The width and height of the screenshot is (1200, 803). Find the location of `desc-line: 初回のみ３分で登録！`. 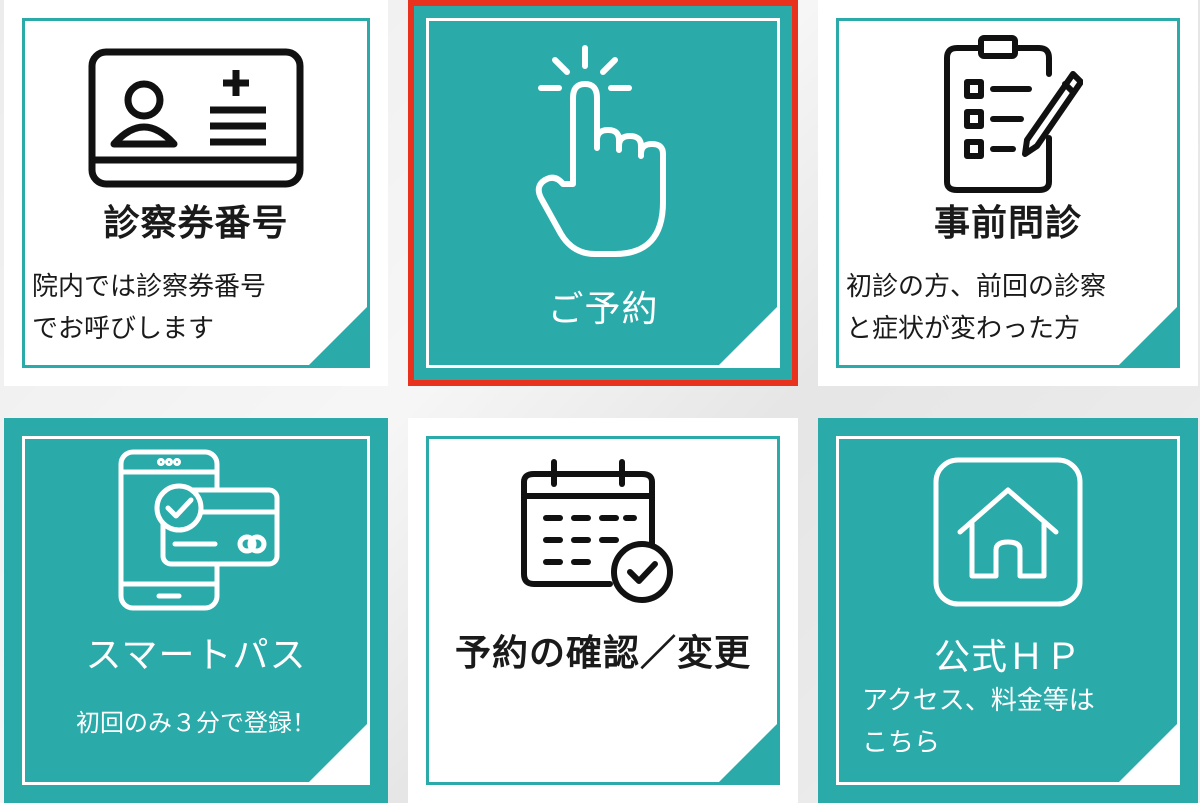

desc-line: 初回のみ３分で登録！ is located at coordinates (196, 723).